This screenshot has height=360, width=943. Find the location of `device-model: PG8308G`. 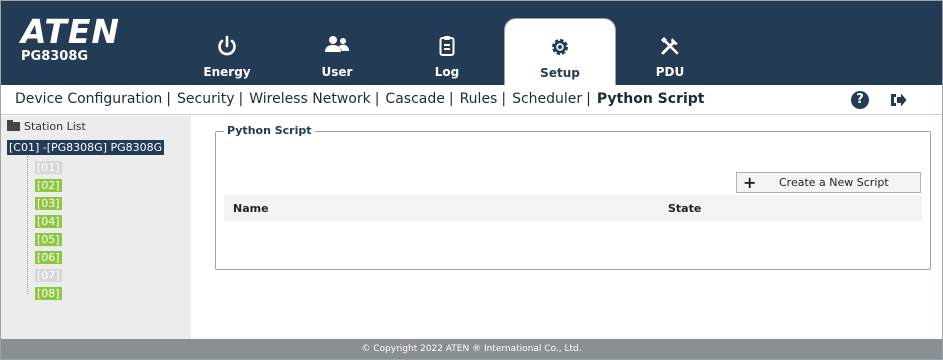

device-model: PG8308G is located at coordinates (55, 56).